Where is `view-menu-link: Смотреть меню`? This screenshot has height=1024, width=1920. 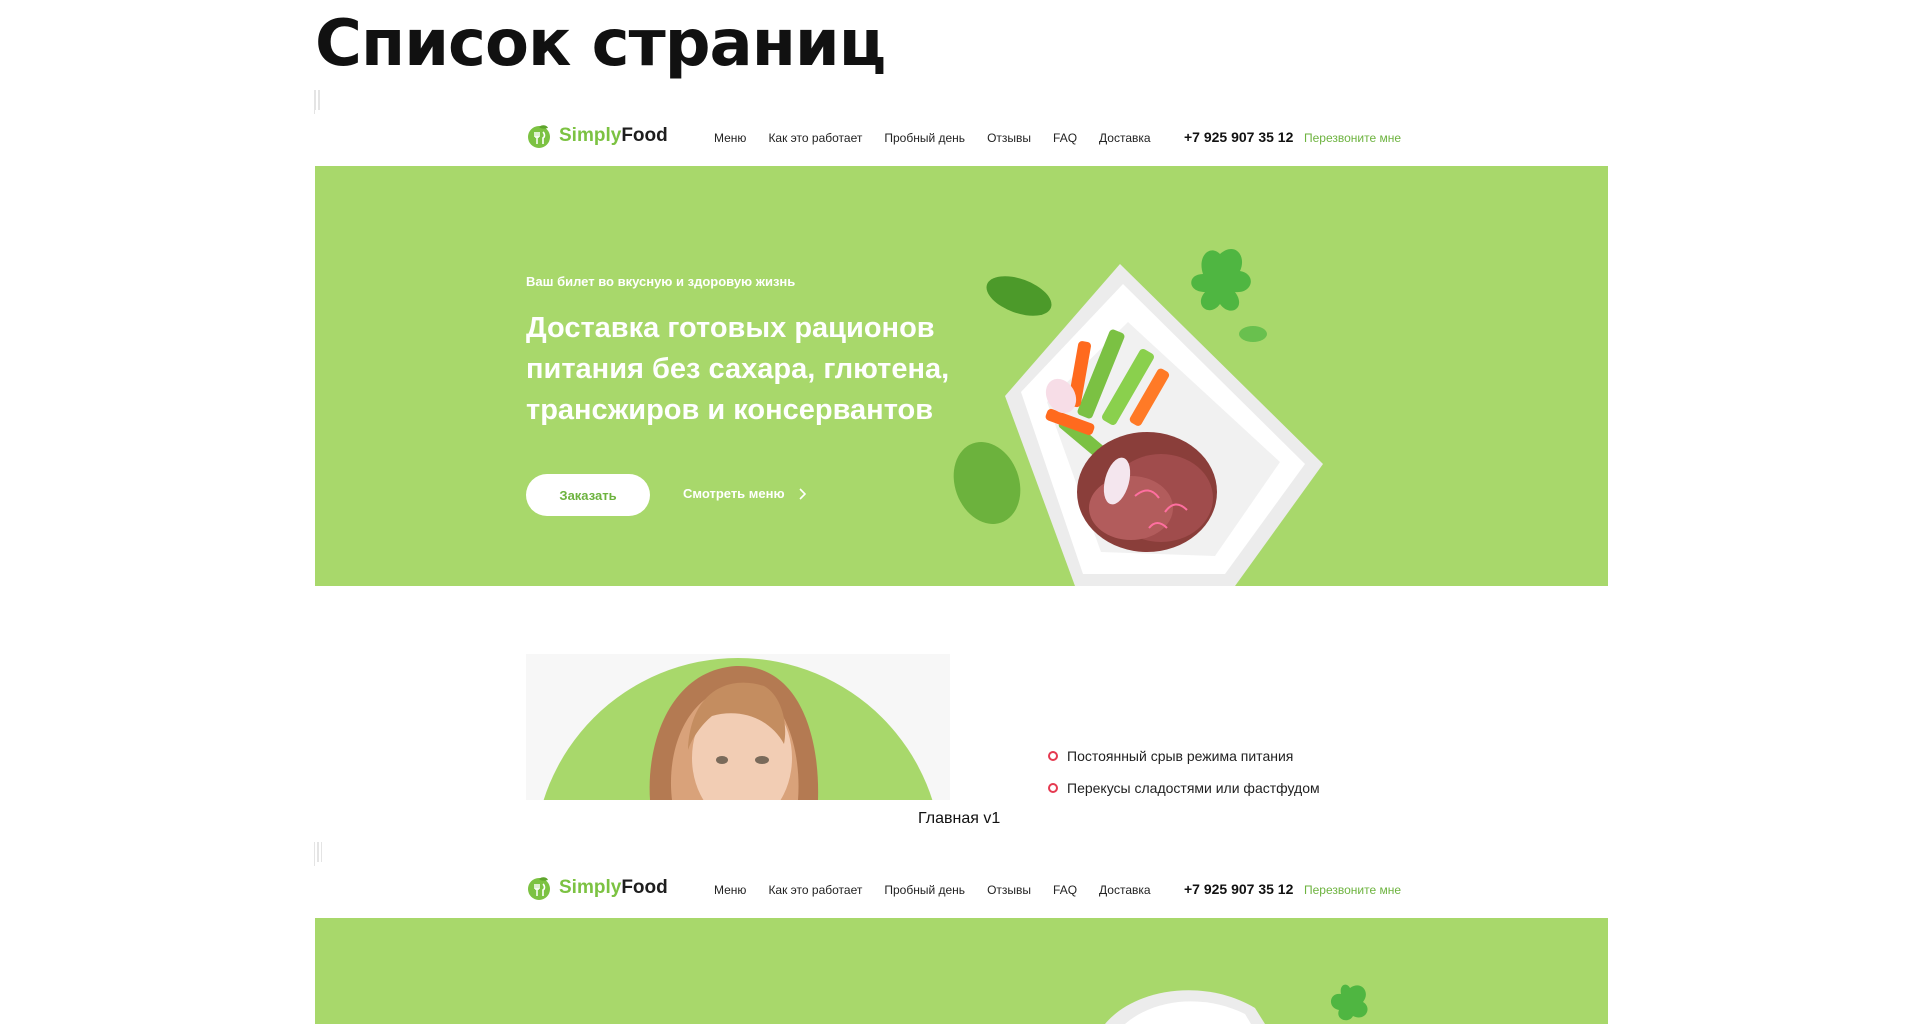
view-menu-link: Смотреть меню is located at coordinates (745, 493).